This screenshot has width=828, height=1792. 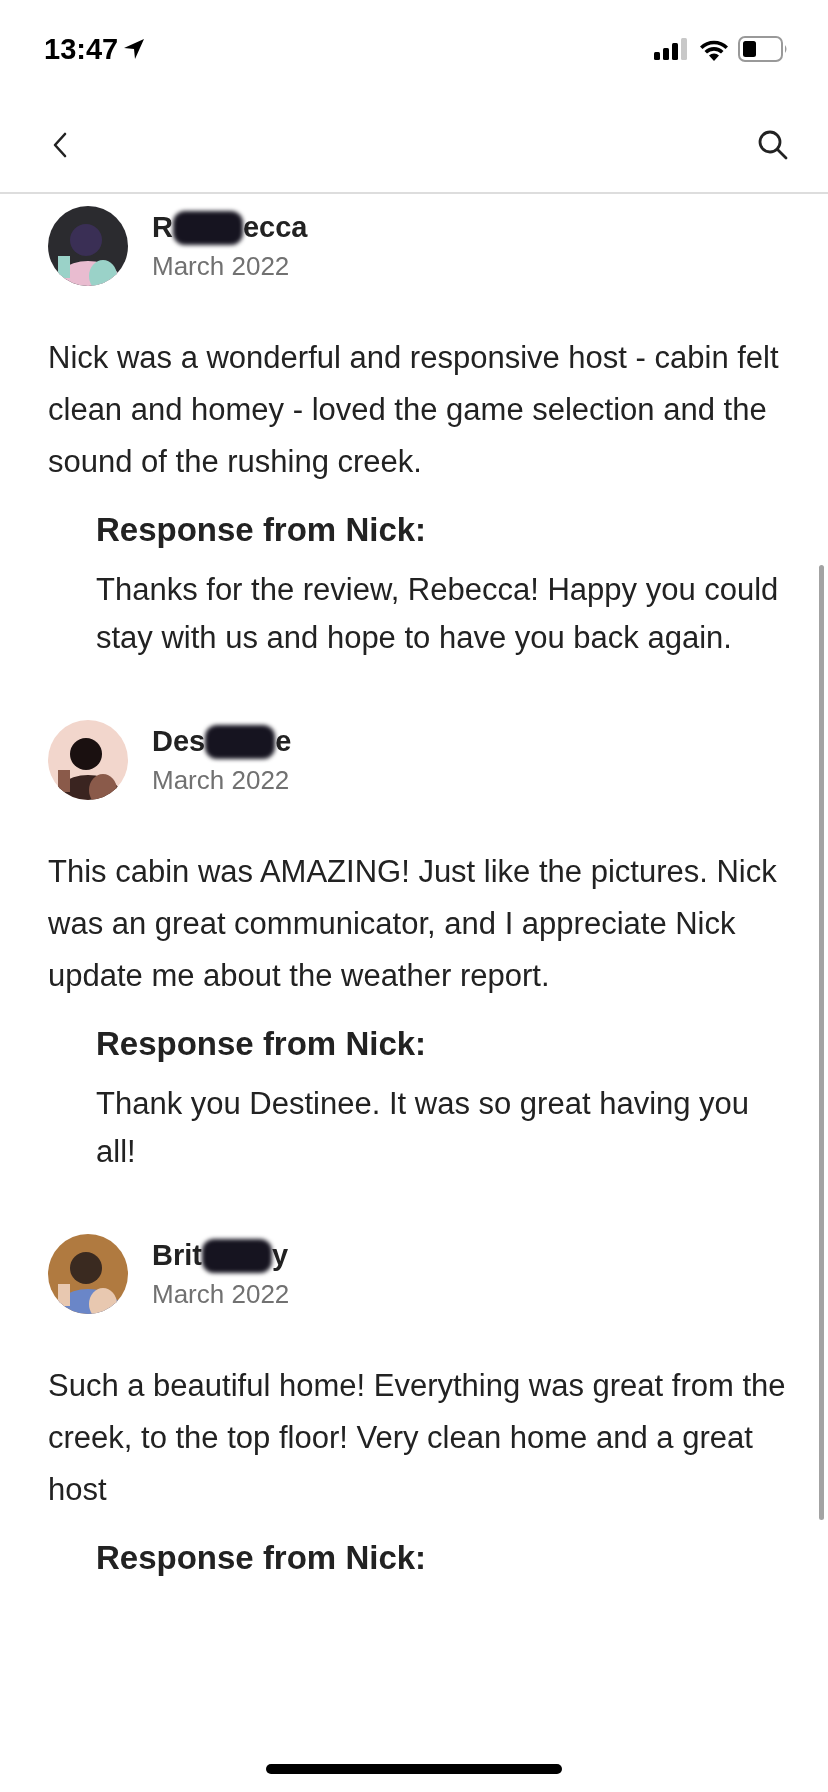 I want to click on reviewer-name: y, so click(x=280, y=1255).